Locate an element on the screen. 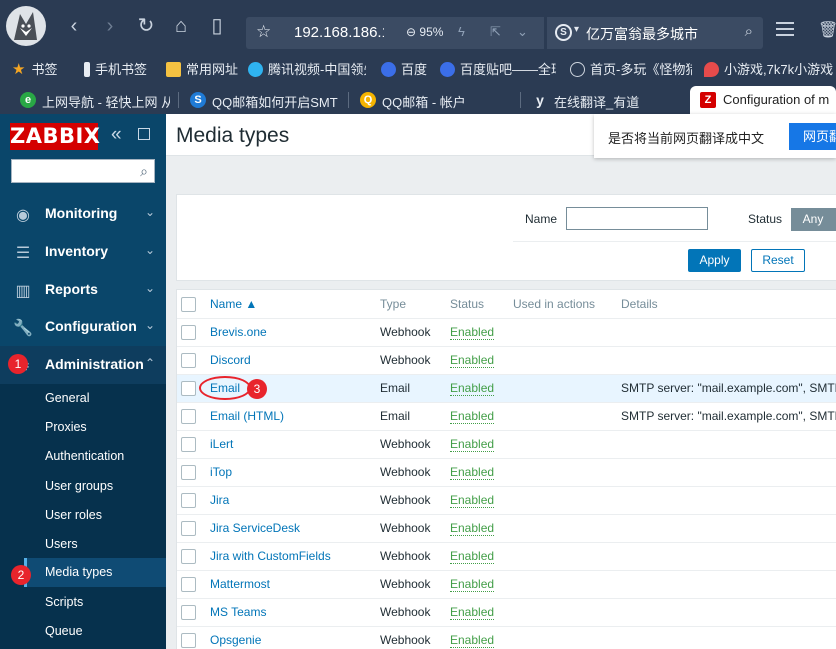 The width and height of the screenshot is (836, 649). bookmark-item: 手机书签 is located at coordinates (115, 68).